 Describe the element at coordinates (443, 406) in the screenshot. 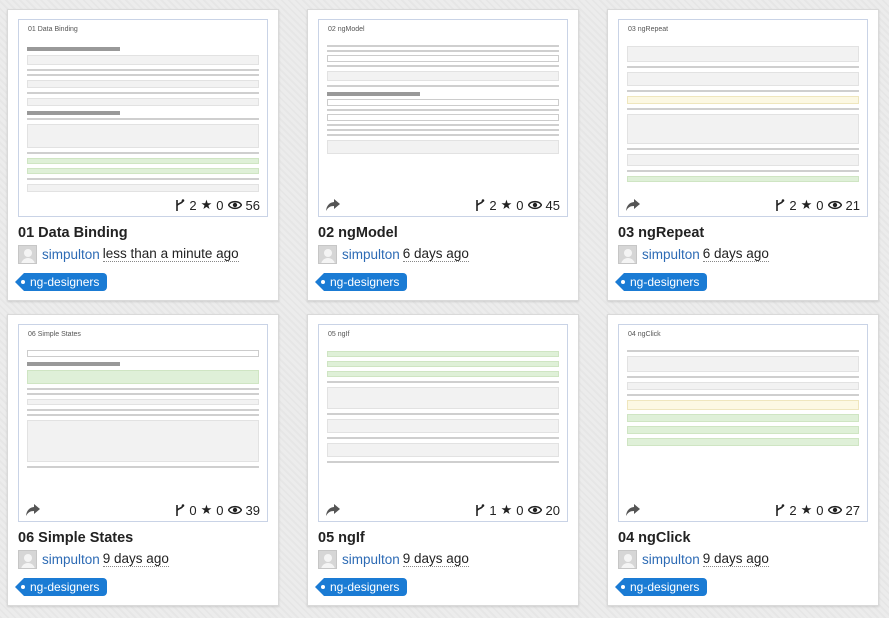

I see `preview-content` at that location.